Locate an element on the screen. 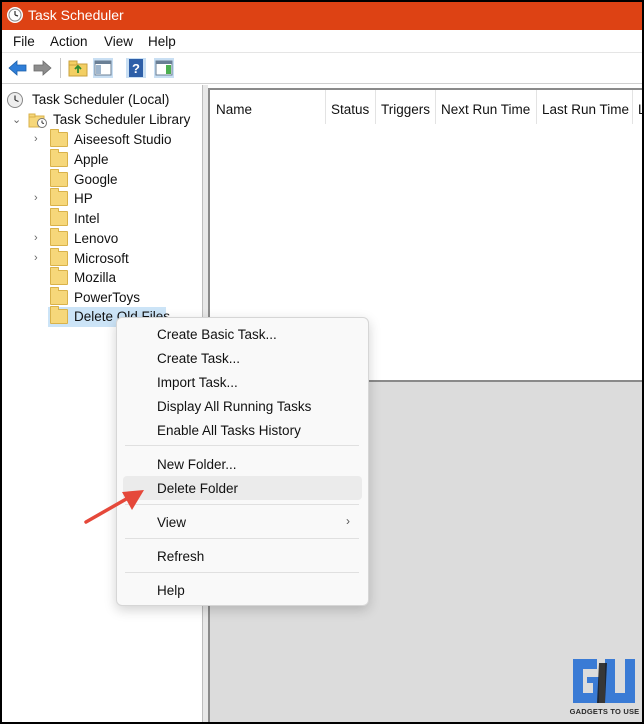 The image size is (644, 724). menu-item-label: Enable All Tasks History is located at coordinates (229, 430).